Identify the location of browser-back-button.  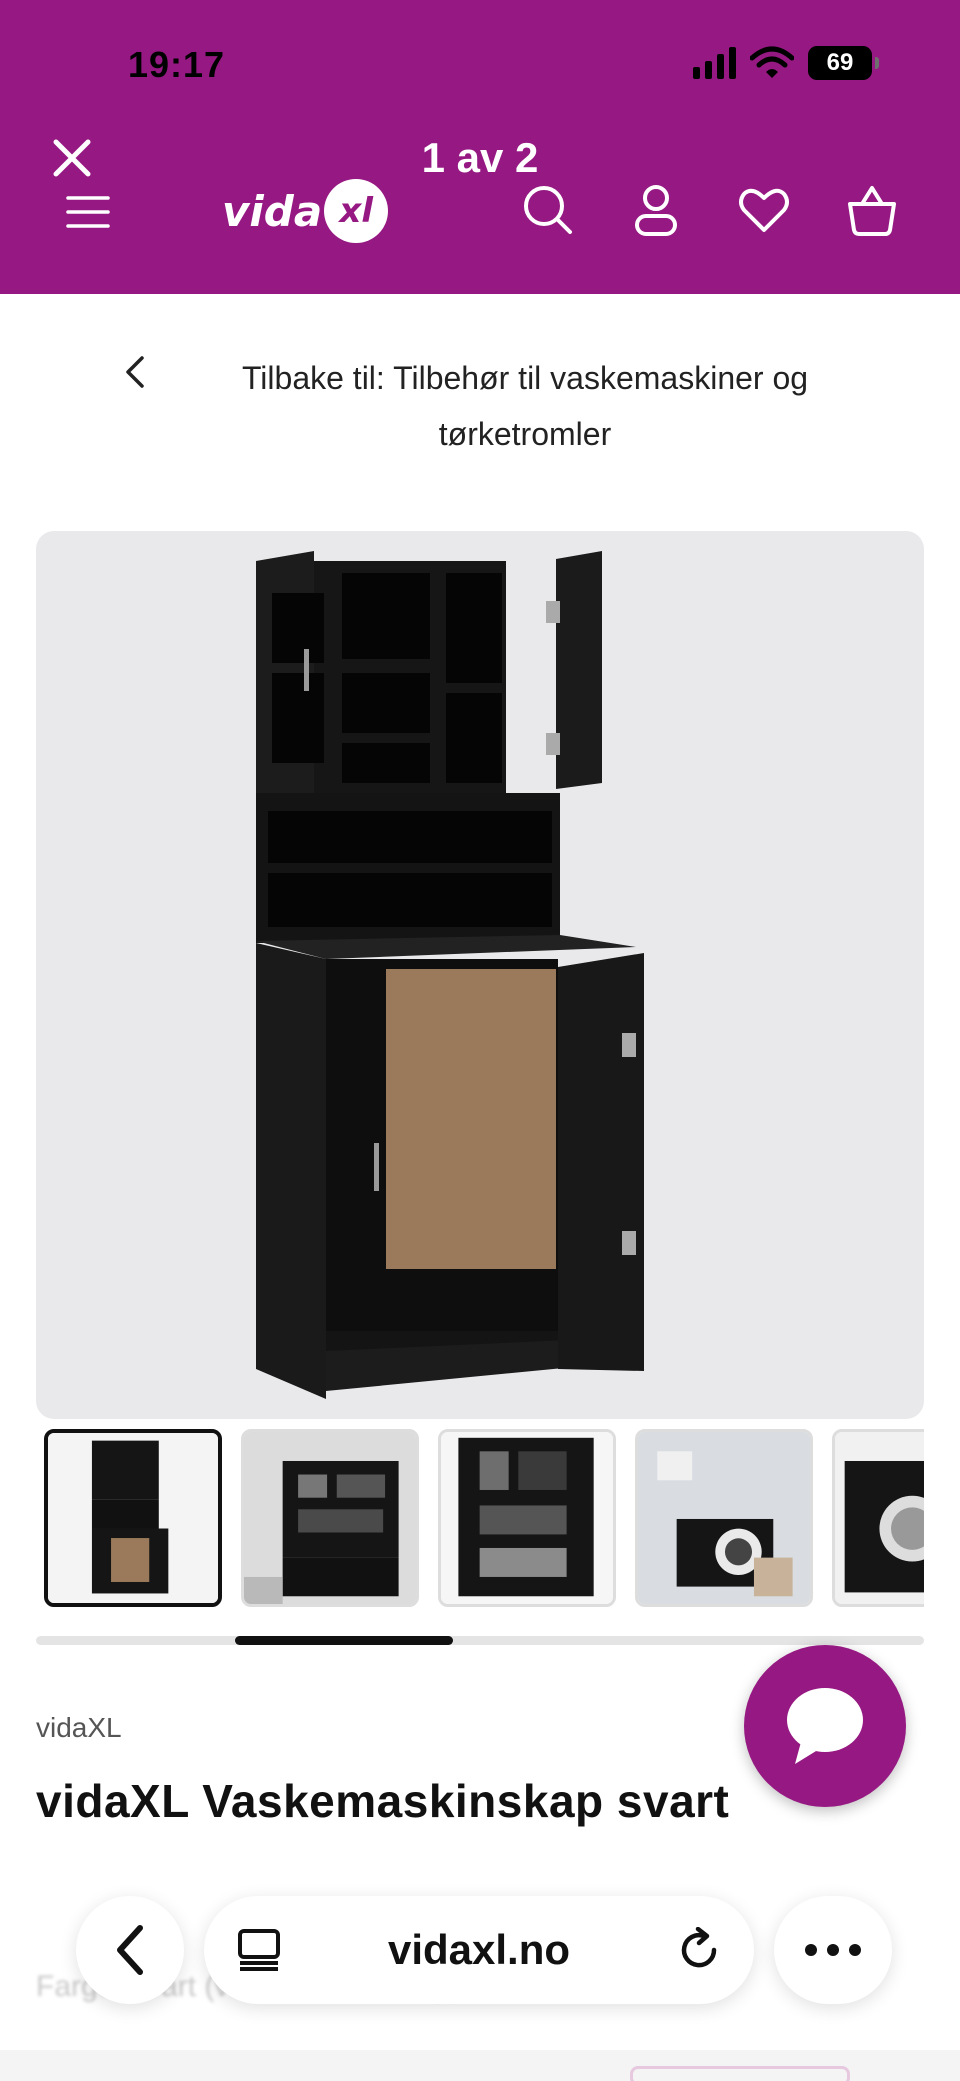
(130, 1950).